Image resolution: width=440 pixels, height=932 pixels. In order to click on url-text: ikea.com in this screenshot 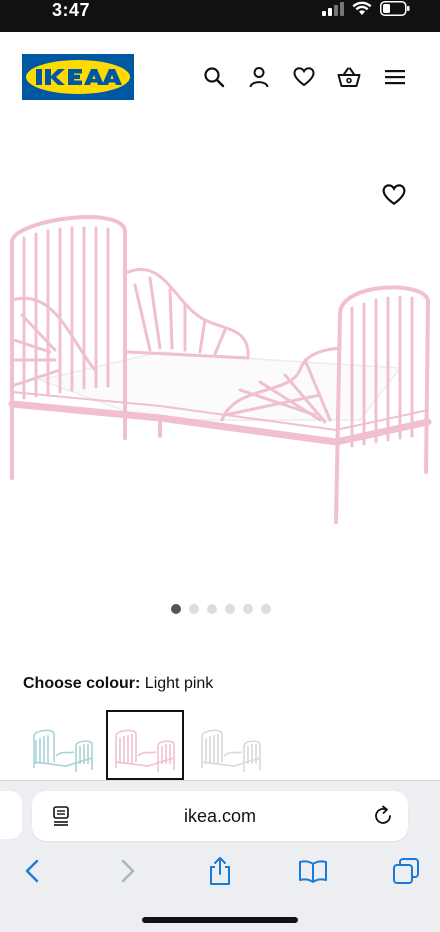, I will do `click(220, 815)`.